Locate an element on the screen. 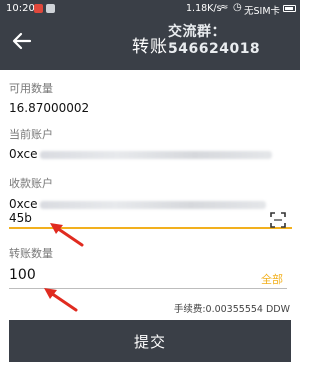 Image resolution: width=320 pixels, height=373 pixels. scan-icon is located at coordinates (278, 220).